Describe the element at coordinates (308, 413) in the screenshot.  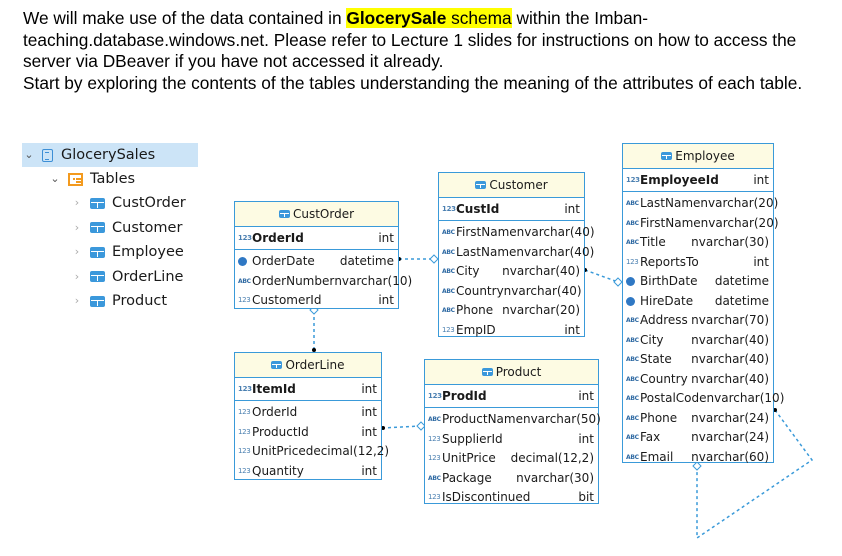
I see `column-row: 123 OrderId int` at that location.